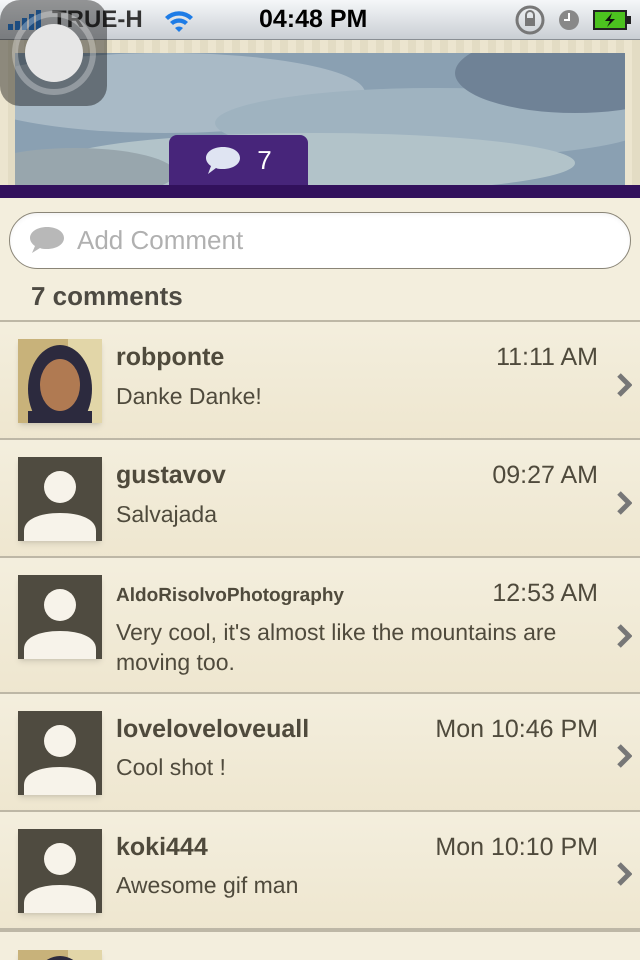 The width and height of the screenshot is (640, 960). Describe the element at coordinates (545, 593) in the screenshot. I see `comment-time: 12:53 AM` at that location.